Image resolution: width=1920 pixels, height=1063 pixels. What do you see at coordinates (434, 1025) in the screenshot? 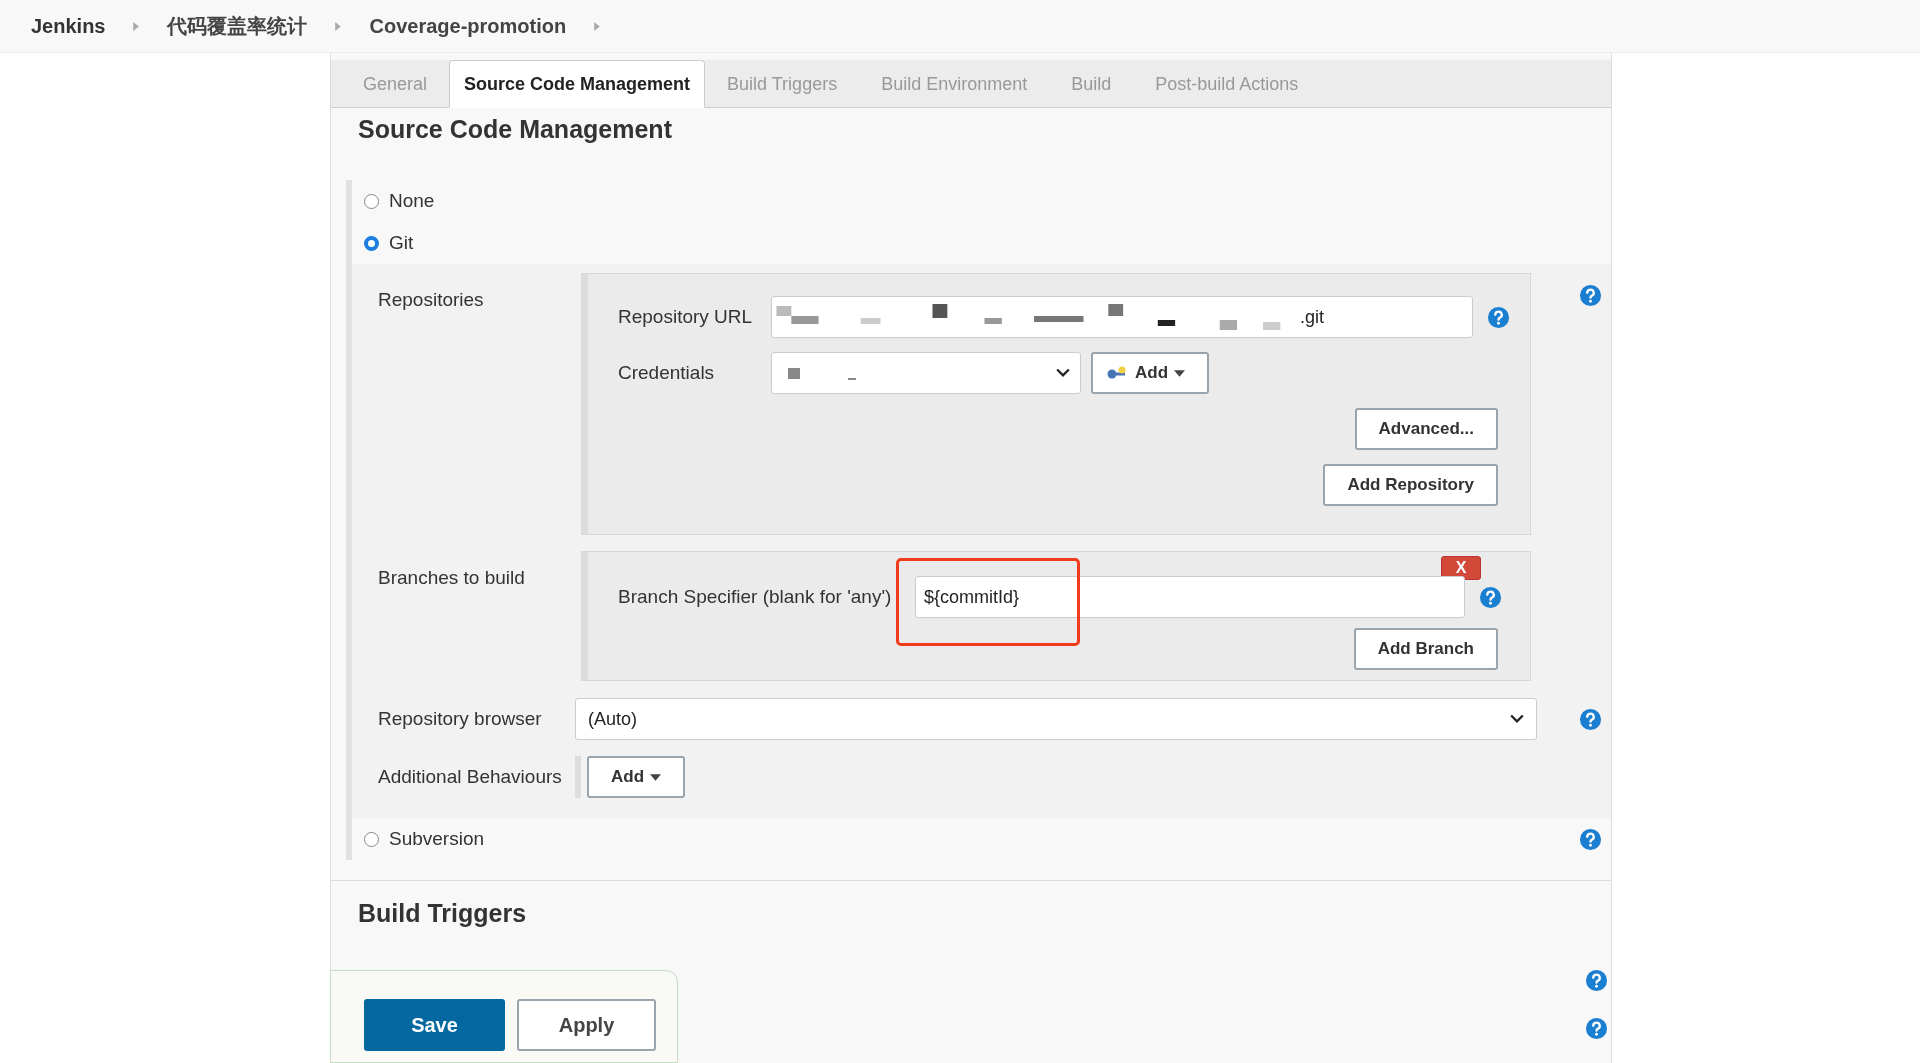
I see `save-button: Save` at bounding box center [434, 1025].